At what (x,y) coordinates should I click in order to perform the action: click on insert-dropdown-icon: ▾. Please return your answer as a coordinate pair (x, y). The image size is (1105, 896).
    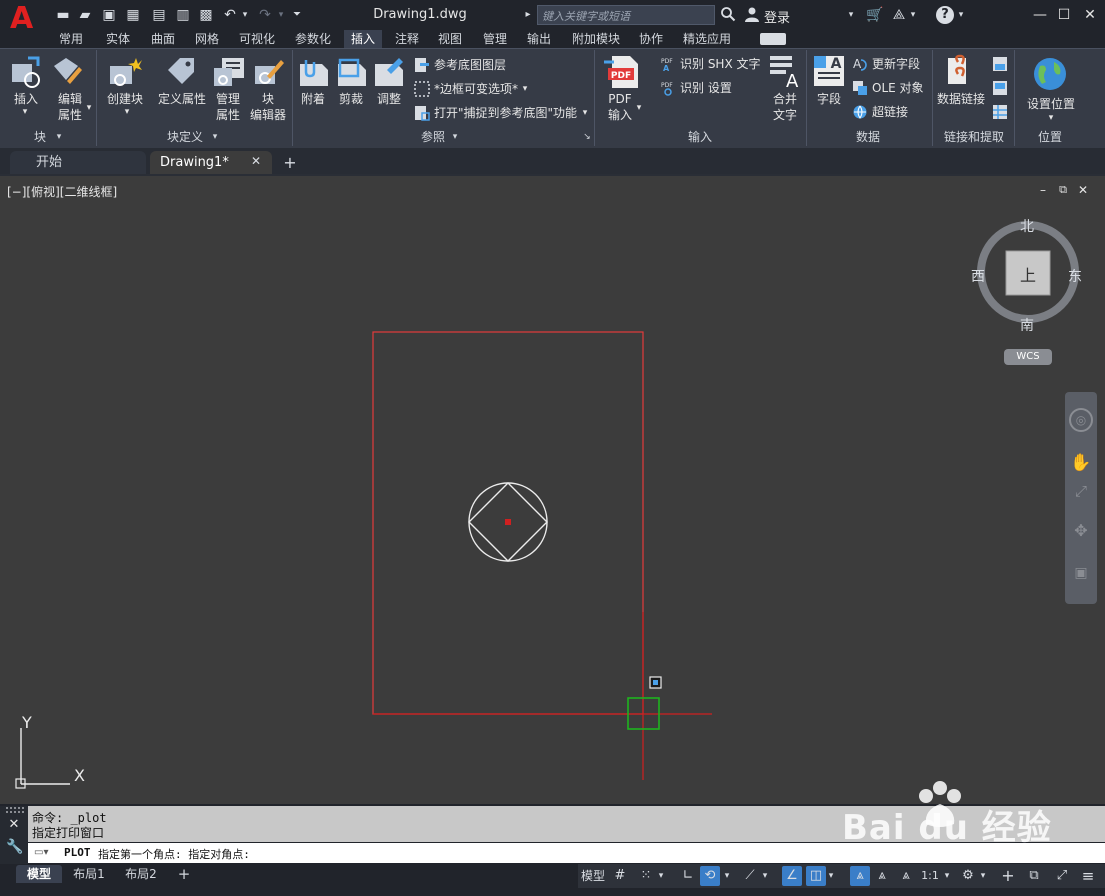
    Looking at the image, I should click on (25, 112).